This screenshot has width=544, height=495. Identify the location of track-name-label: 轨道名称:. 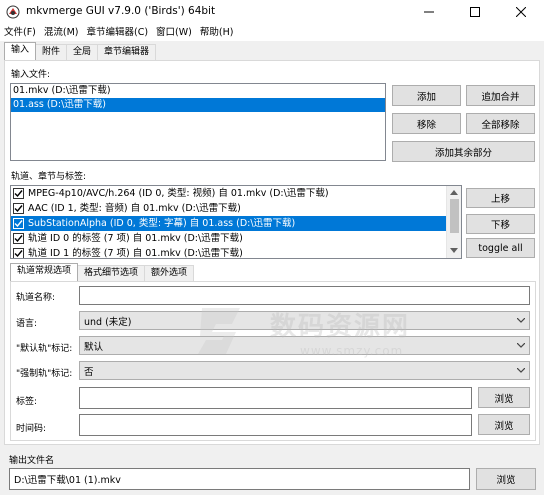
(36, 298).